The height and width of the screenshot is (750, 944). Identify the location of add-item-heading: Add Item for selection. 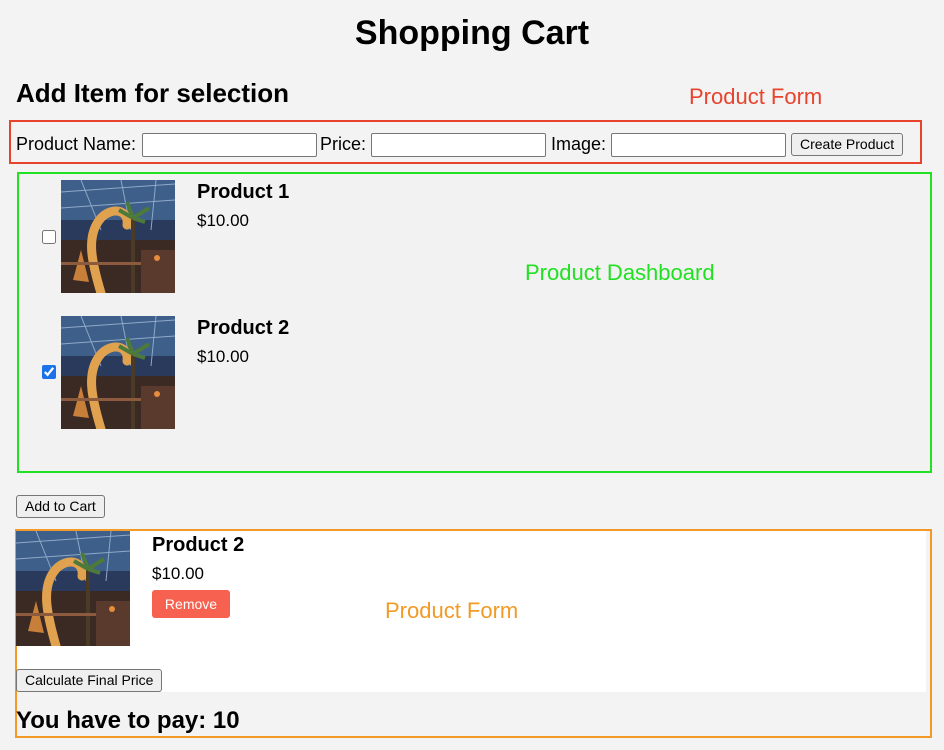
(153, 93).